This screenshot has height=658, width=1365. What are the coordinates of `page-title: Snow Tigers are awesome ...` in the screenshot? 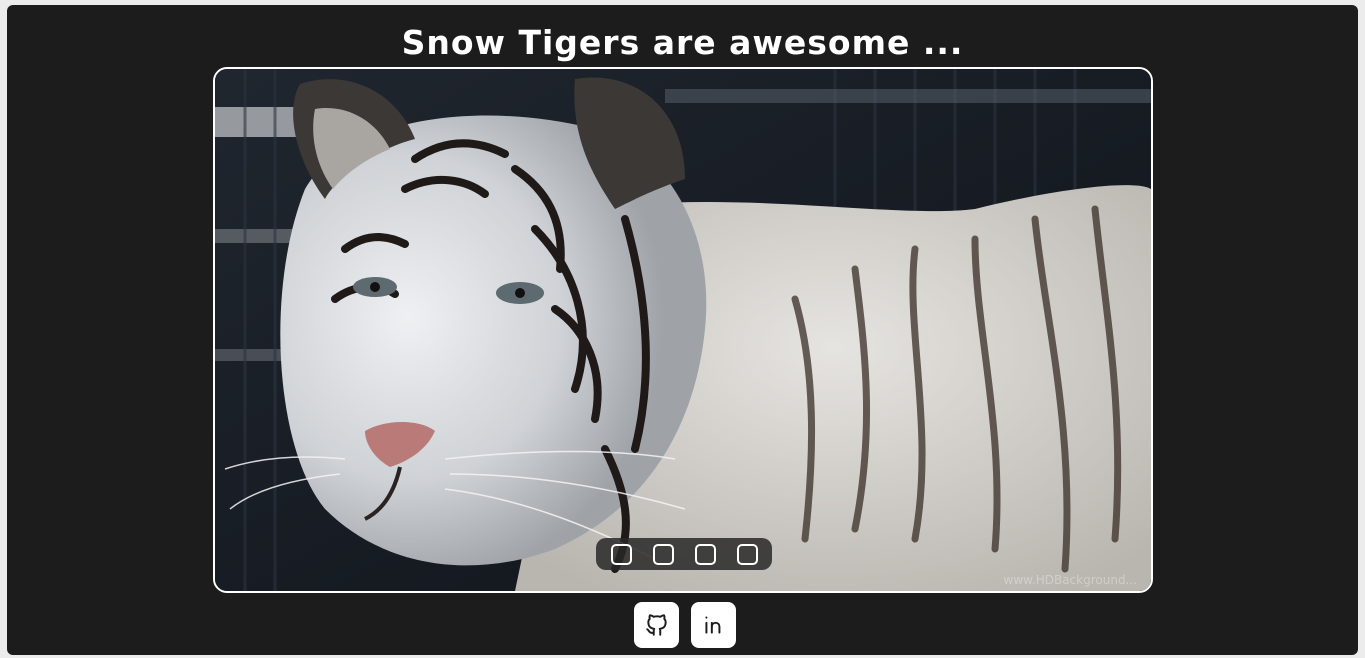 It's located at (682, 42).